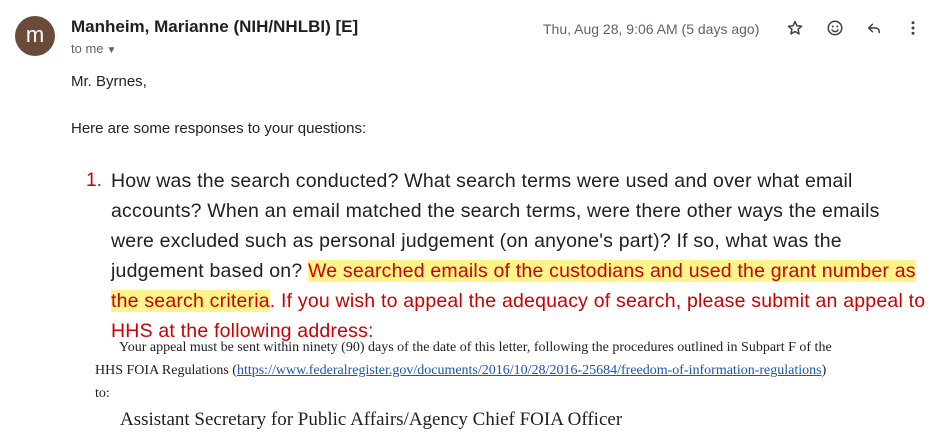  I want to click on star-button, so click(795, 28).